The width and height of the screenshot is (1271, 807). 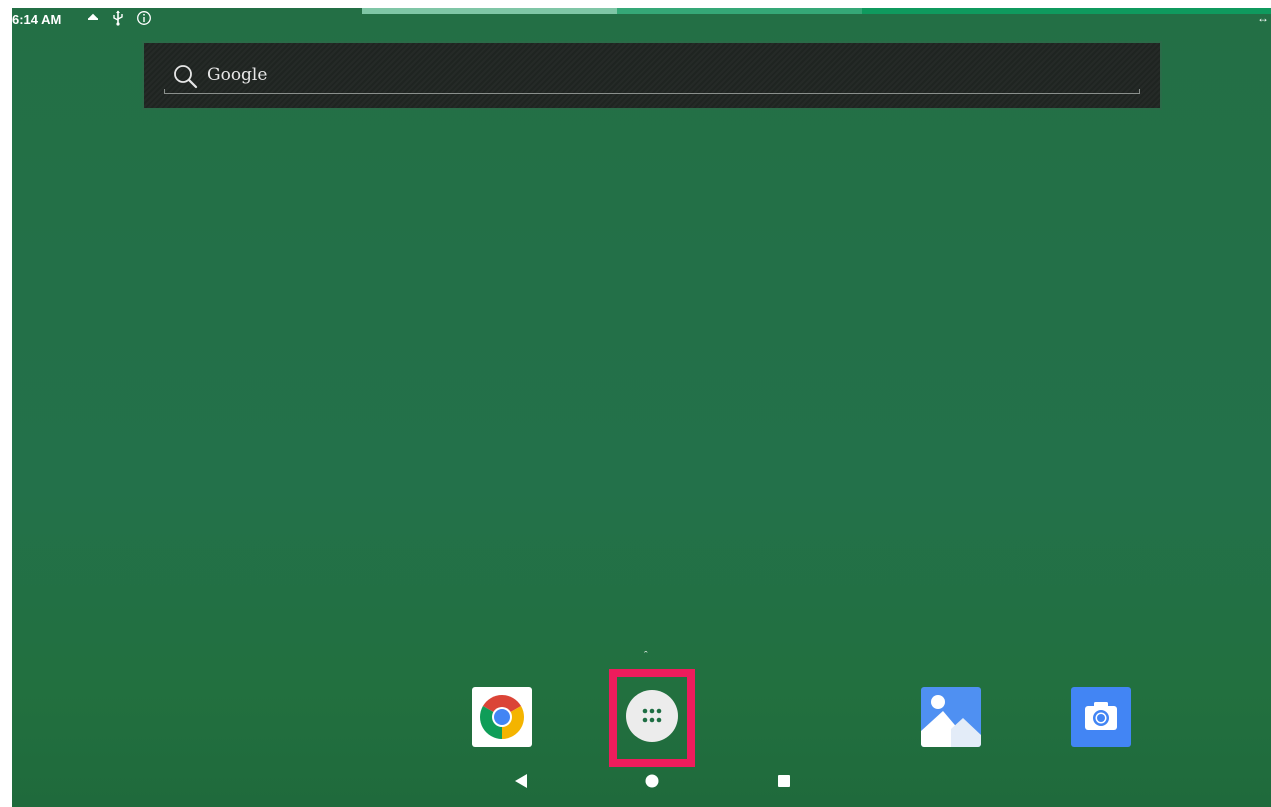 I want to click on search-icon, so click(x=186, y=77).